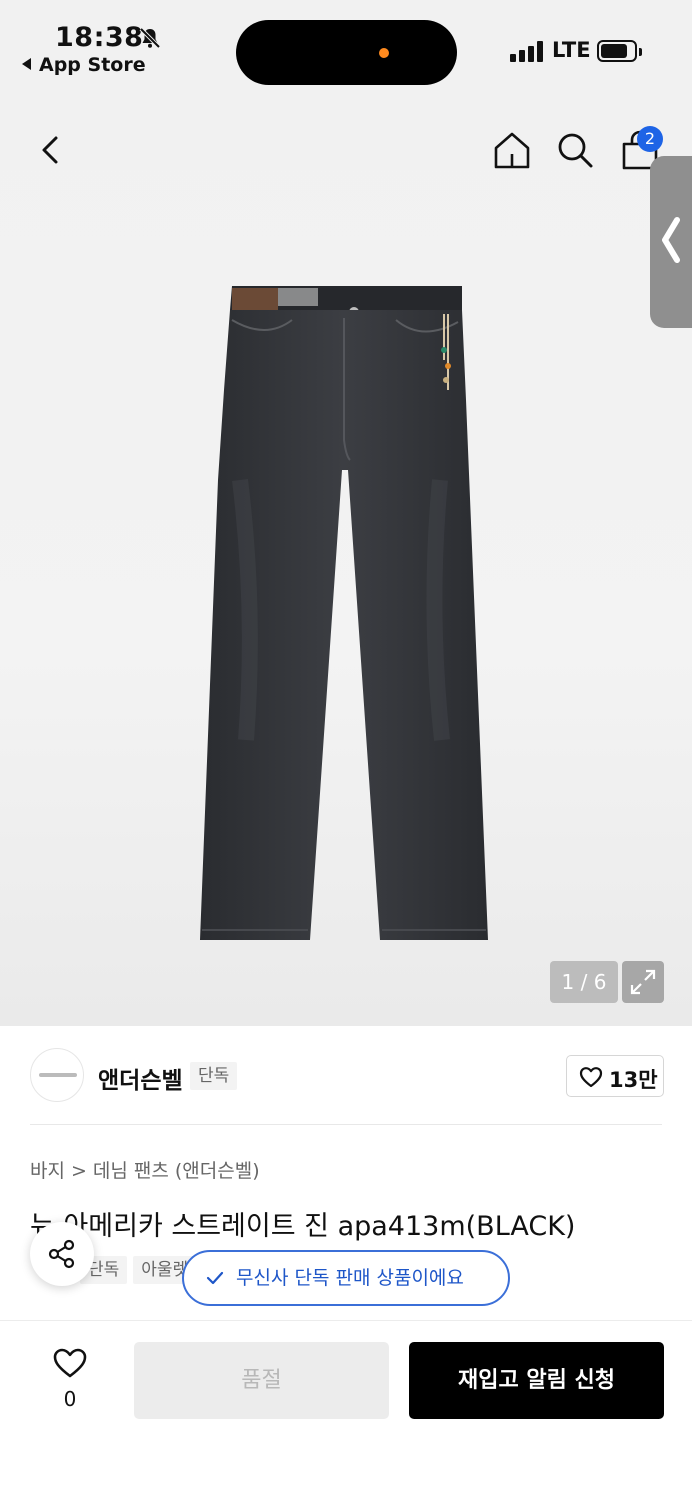 Image resolution: width=692 pixels, height=1500 pixels. Describe the element at coordinates (346, 1124) in the screenshot. I see `divider` at that location.